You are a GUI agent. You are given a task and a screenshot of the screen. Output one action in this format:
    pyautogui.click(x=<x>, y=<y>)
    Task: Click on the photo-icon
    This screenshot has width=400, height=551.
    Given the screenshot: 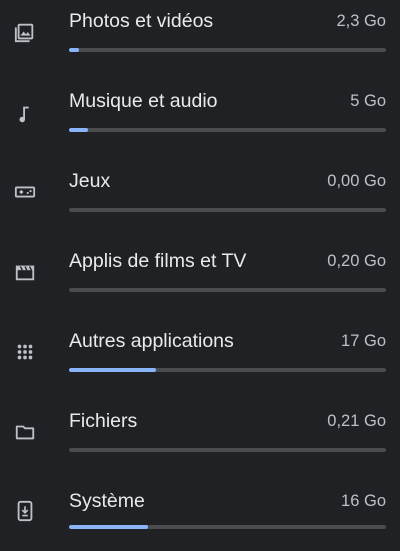 What is the action you would take?
    pyautogui.click(x=25, y=32)
    